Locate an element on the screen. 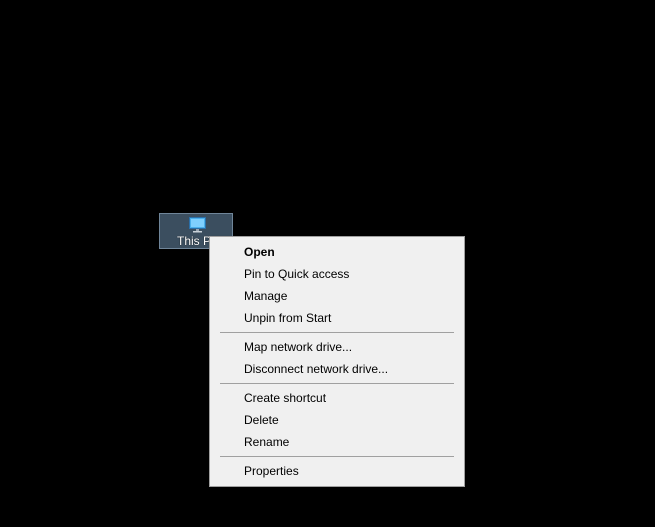 The image size is (655, 527). computer-monitor-icon is located at coordinates (197, 225).